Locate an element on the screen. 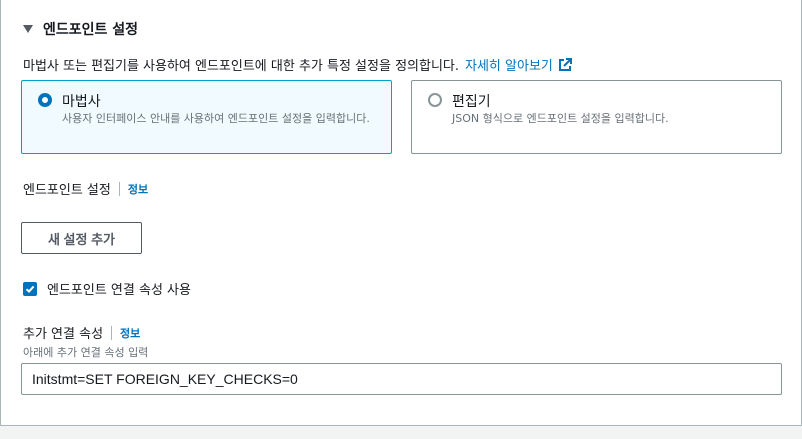 Image resolution: width=802 pixels, height=439 pixels. connection-attributes-checkbox-row: 엔드포인트 연결 속성 사용 is located at coordinates (107, 288).